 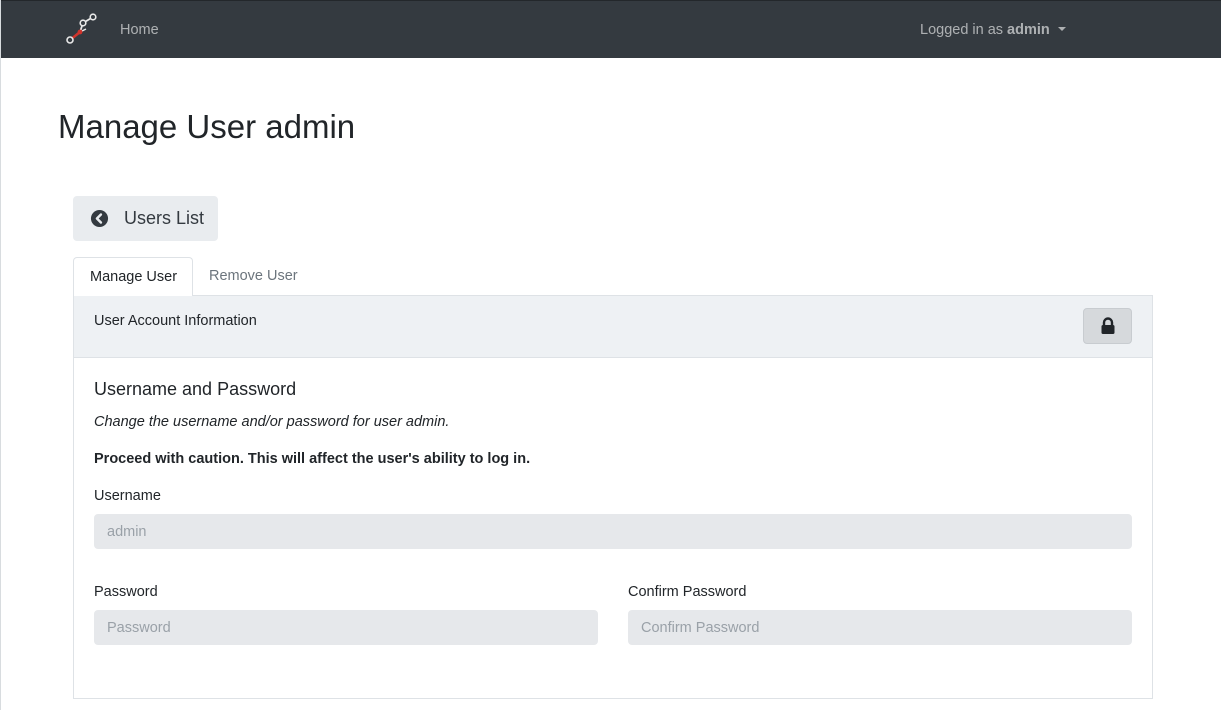 What do you see at coordinates (613, 327) in the screenshot?
I see `card-header: User Account Information` at bounding box center [613, 327].